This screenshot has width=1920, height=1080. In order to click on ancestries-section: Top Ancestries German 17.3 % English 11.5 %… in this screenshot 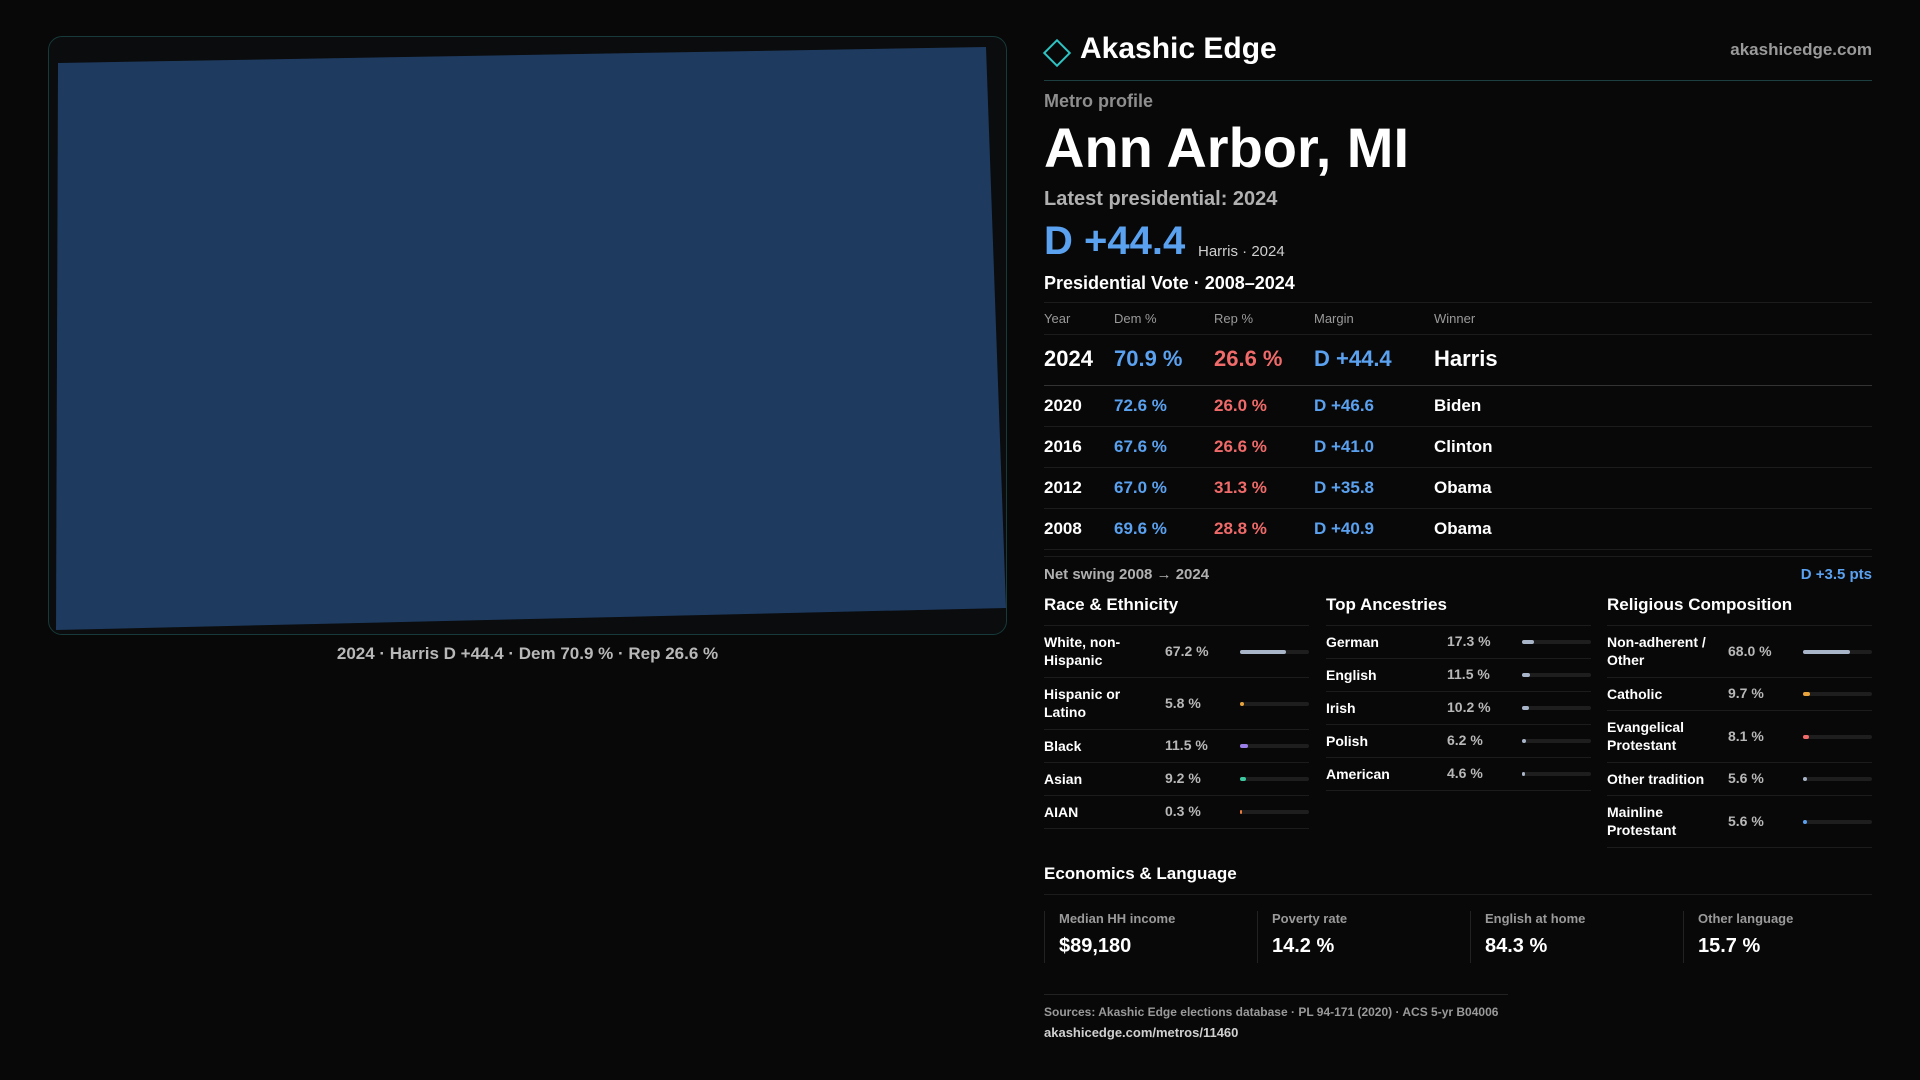, I will do `click(1458, 693)`.